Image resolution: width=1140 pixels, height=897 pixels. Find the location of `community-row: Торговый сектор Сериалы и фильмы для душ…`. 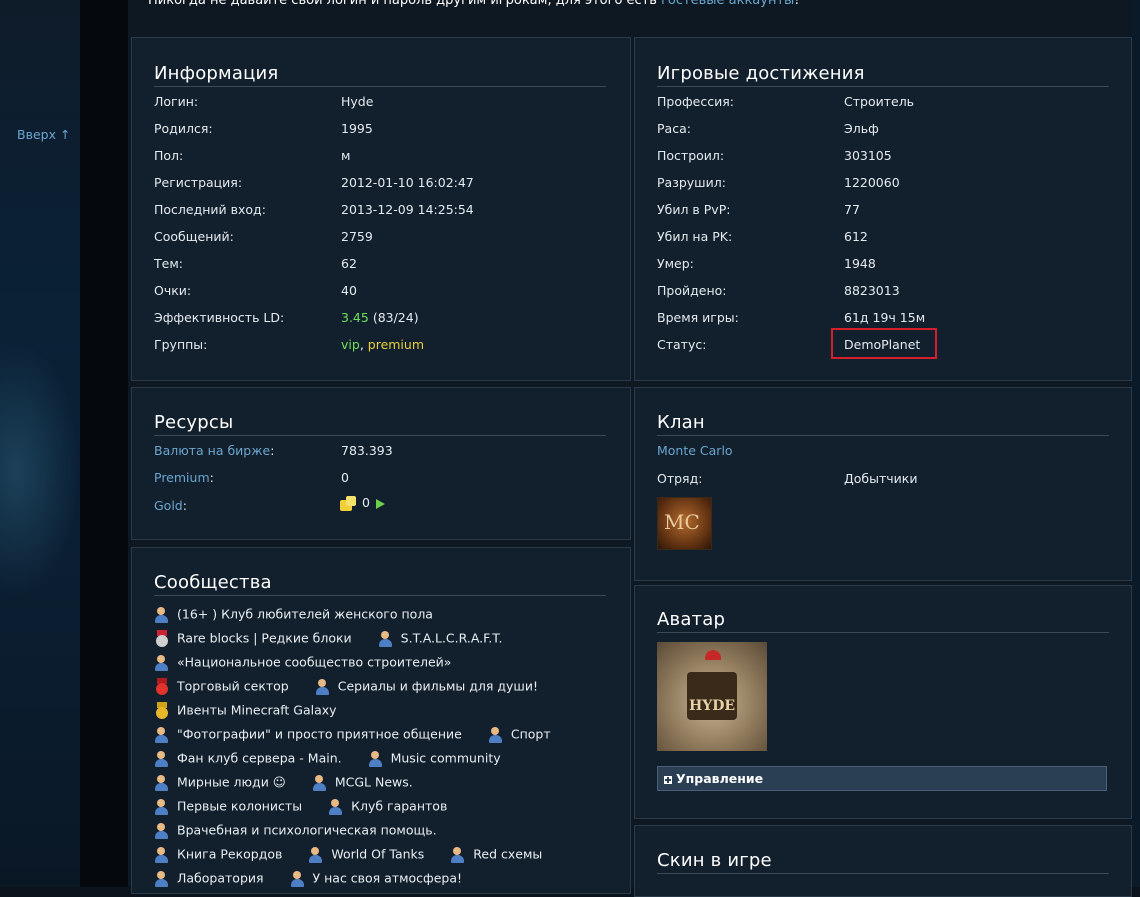

community-row: Торговый сектор Сериалы и фильмы для душ… is located at coordinates (346, 687).